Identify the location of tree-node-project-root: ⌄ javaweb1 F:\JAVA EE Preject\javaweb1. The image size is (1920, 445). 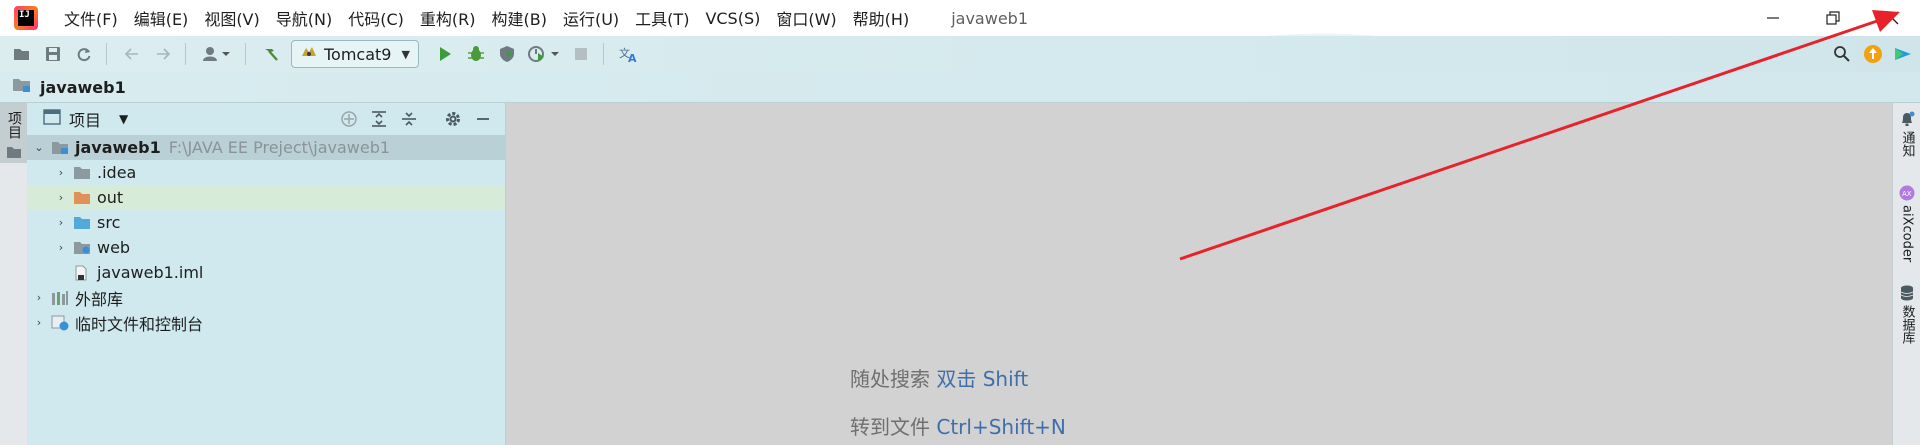
(266, 147).